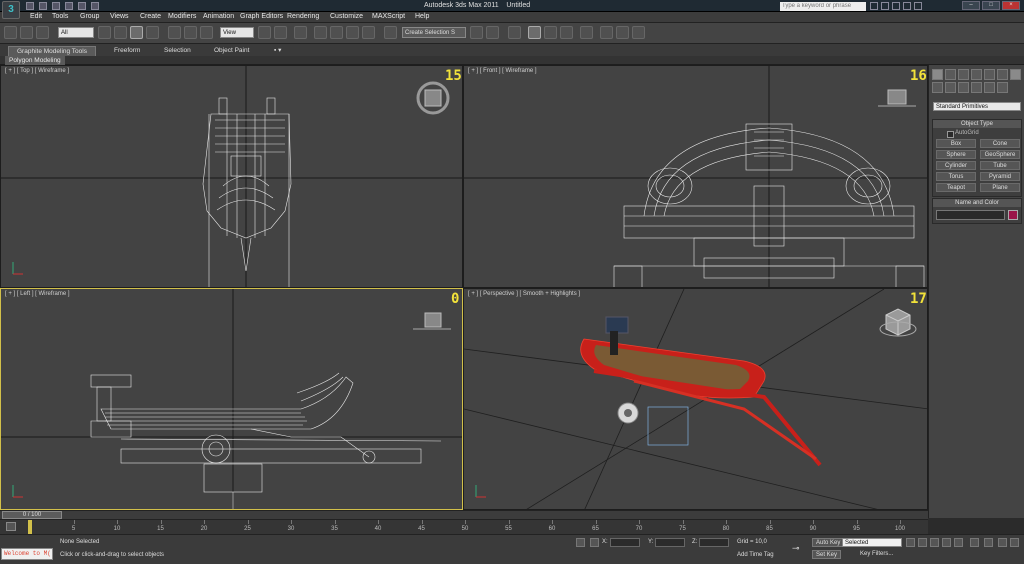  Describe the element at coordinates (594, 542) in the screenshot. I see `absolute-mode-icon` at that location.